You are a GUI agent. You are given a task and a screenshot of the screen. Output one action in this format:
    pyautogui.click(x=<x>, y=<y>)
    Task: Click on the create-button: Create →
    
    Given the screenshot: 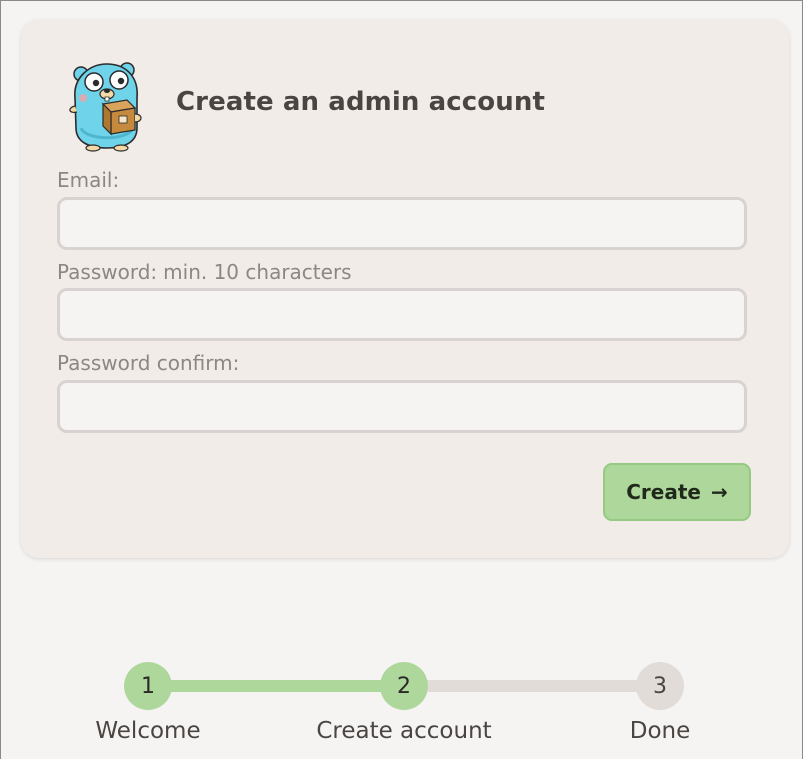 What is the action you would take?
    pyautogui.click(x=677, y=492)
    